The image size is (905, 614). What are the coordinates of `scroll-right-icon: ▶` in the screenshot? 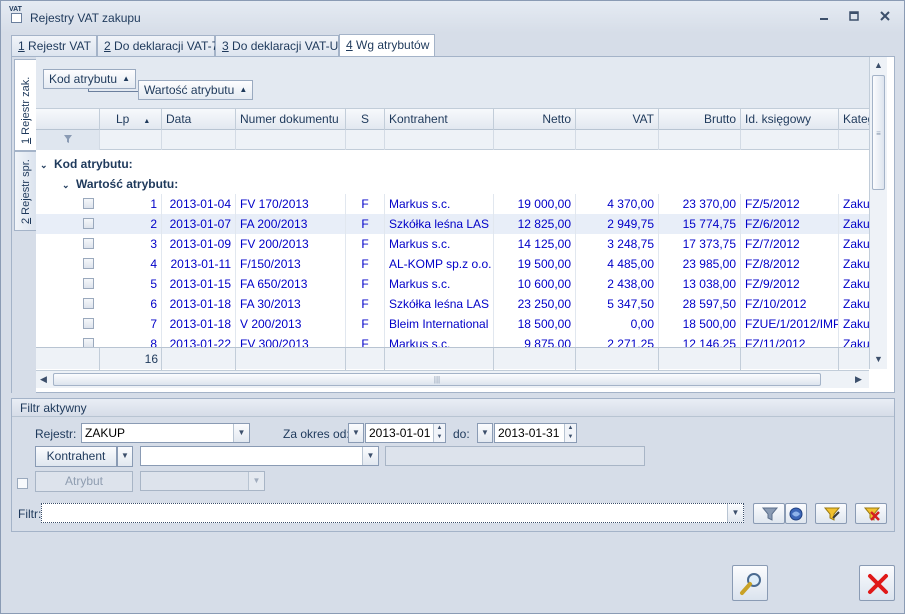 It's located at (858, 379).